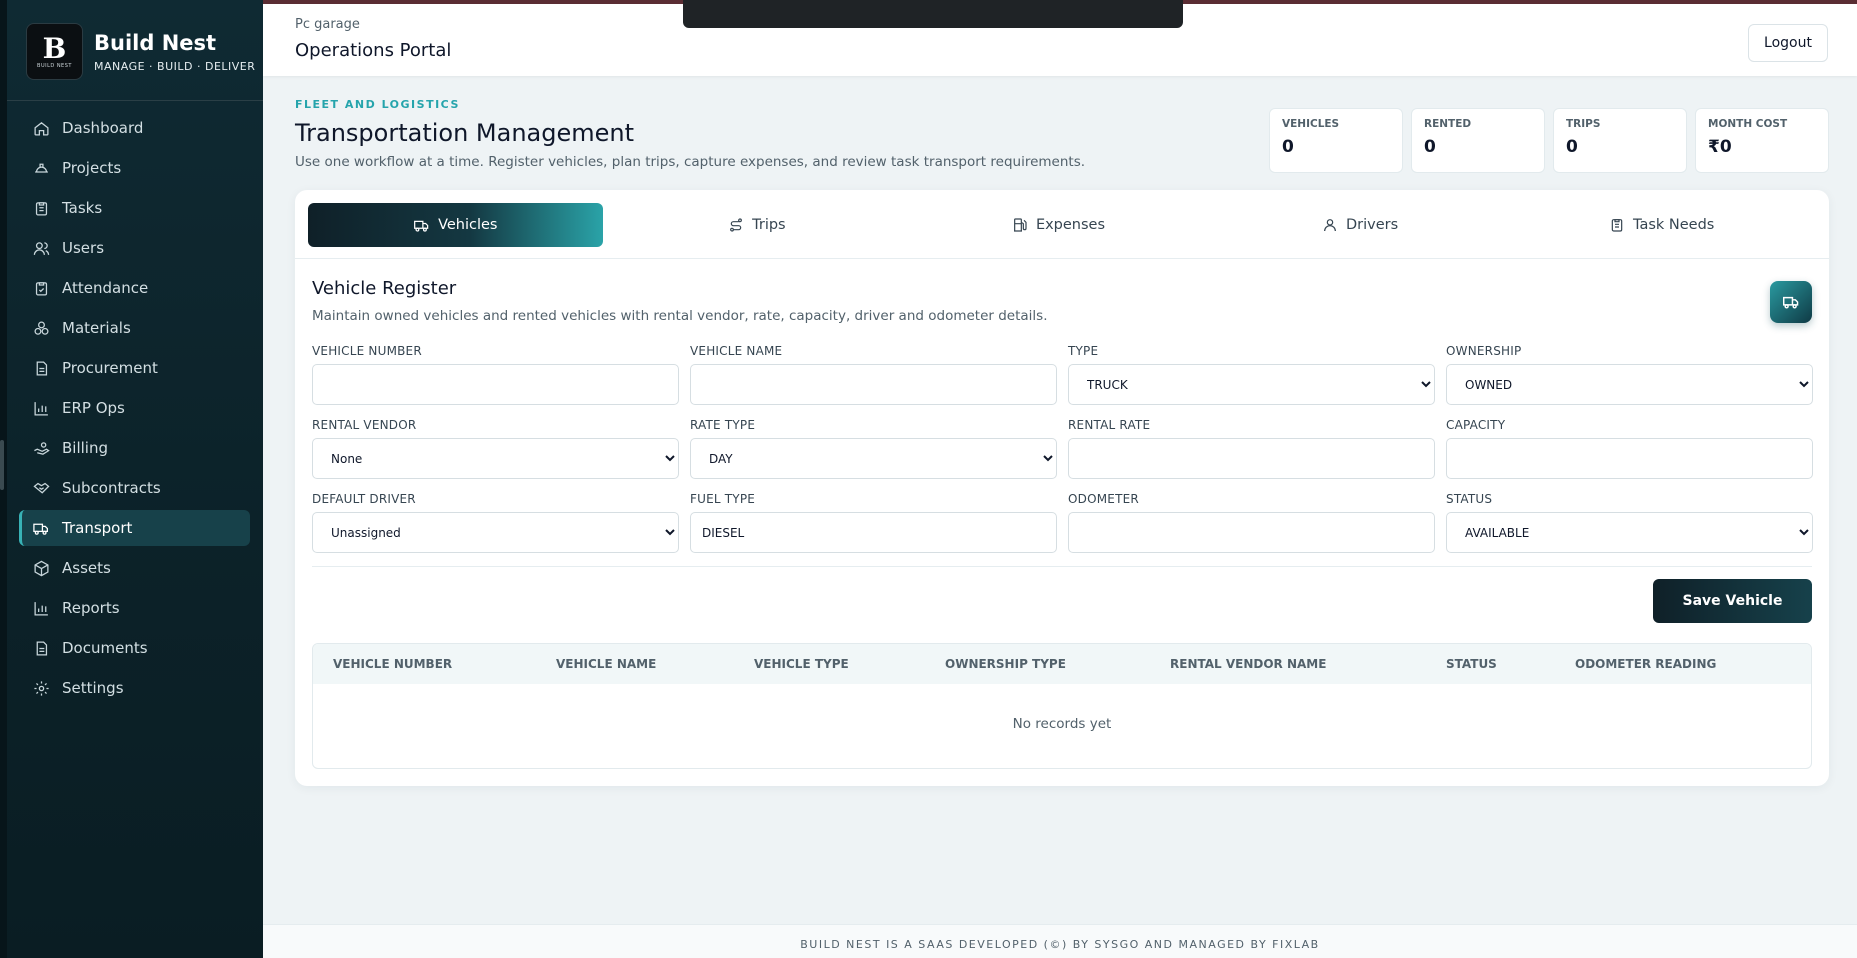  What do you see at coordinates (93, 408) in the screenshot?
I see `sidebar-item-label: ERP Ops` at bounding box center [93, 408].